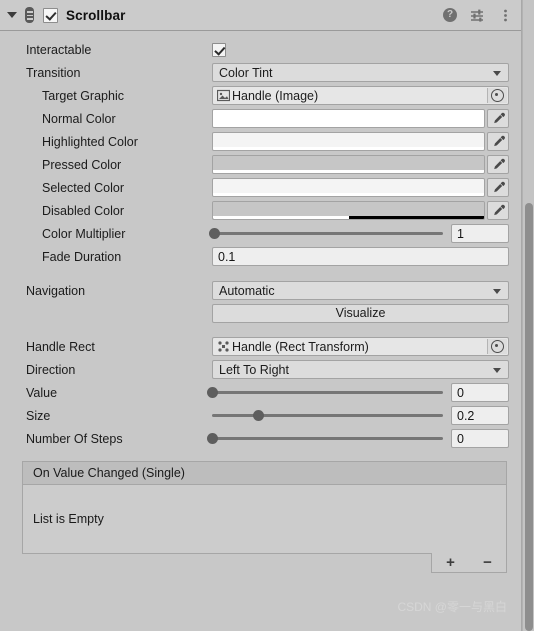 The height and width of the screenshot is (631, 534). I want to click on navigation-dropdown: Automatic, so click(360, 290).